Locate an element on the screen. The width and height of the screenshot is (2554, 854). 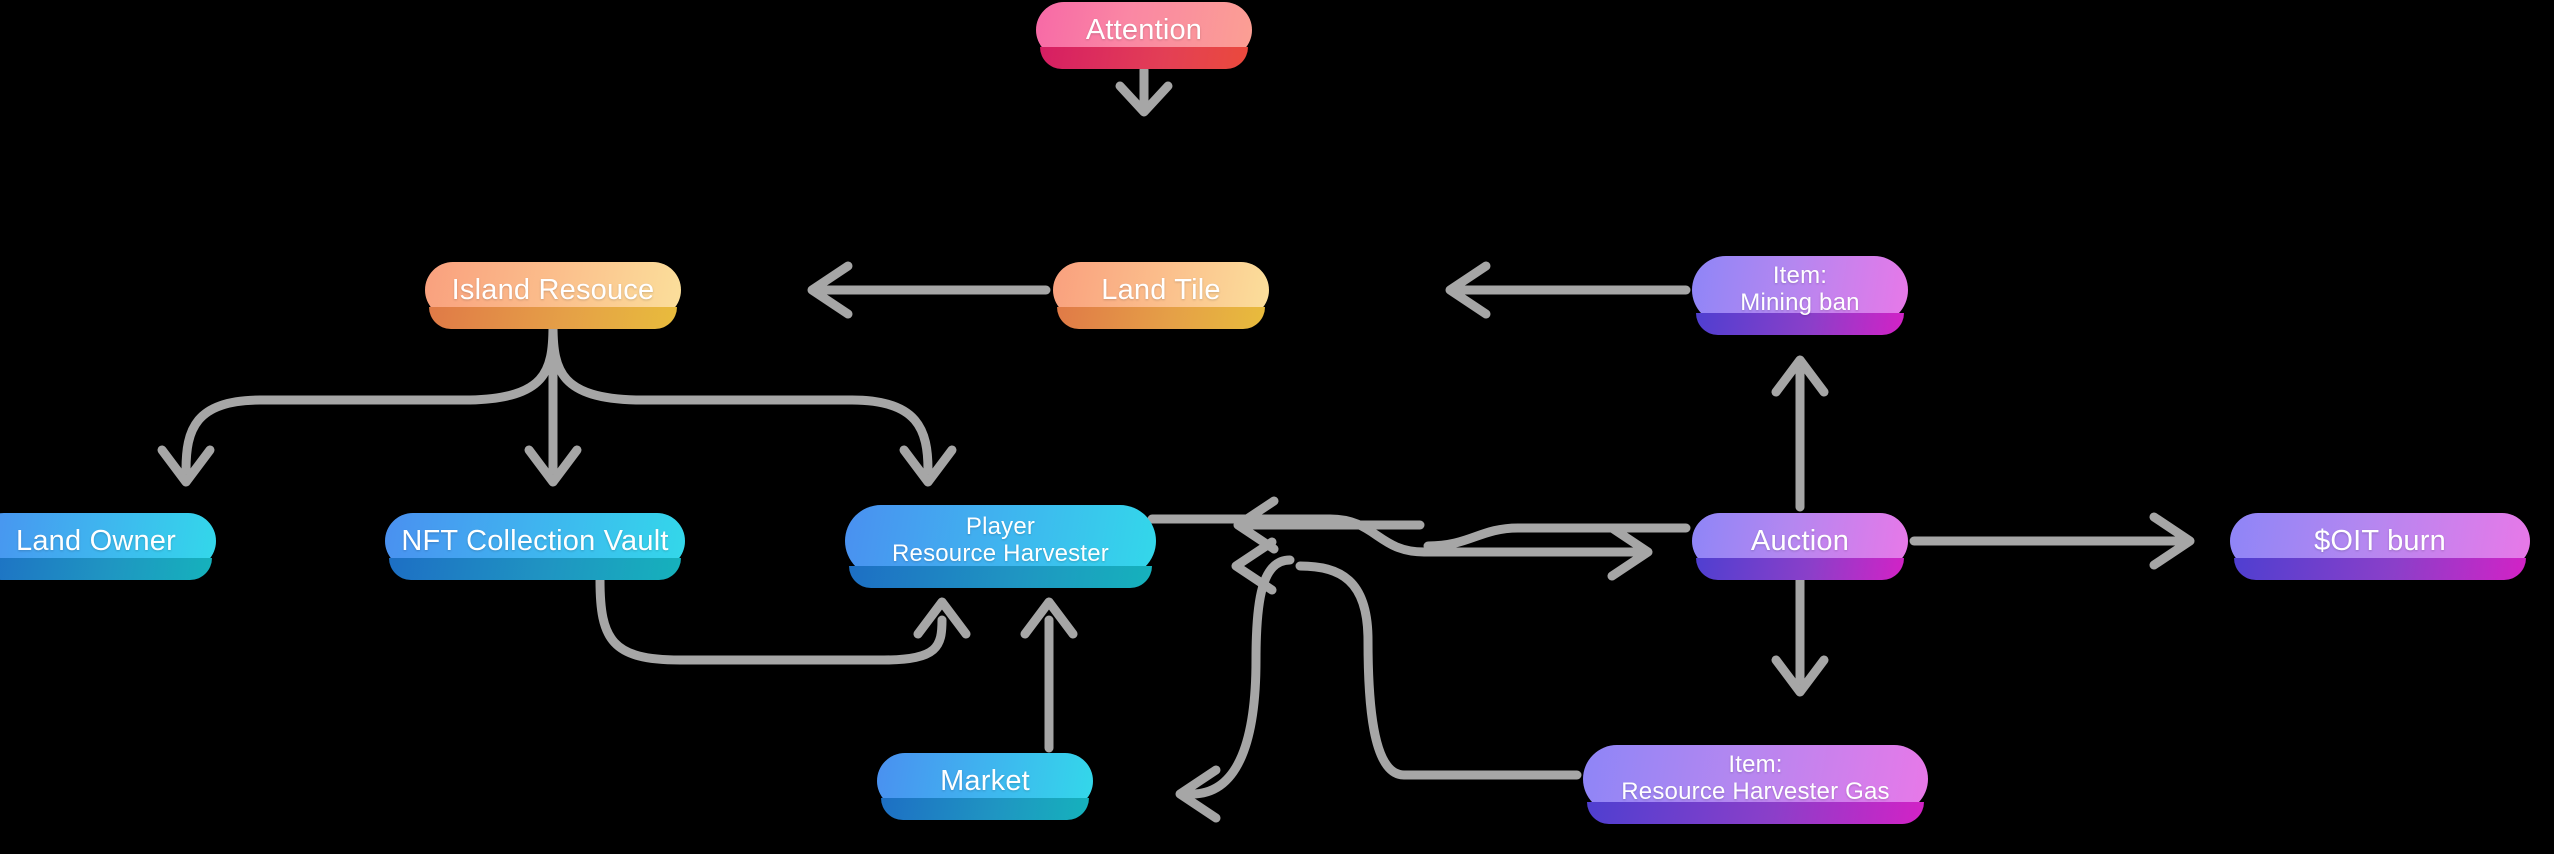
node-attention: Attention is located at coordinates (1144, 35).